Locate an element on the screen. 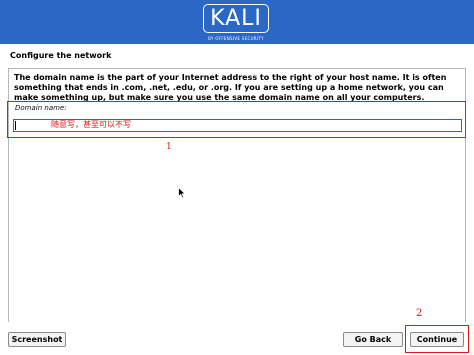 The image size is (474, 355). logo-text: KALI is located at coordinates (236, 18).